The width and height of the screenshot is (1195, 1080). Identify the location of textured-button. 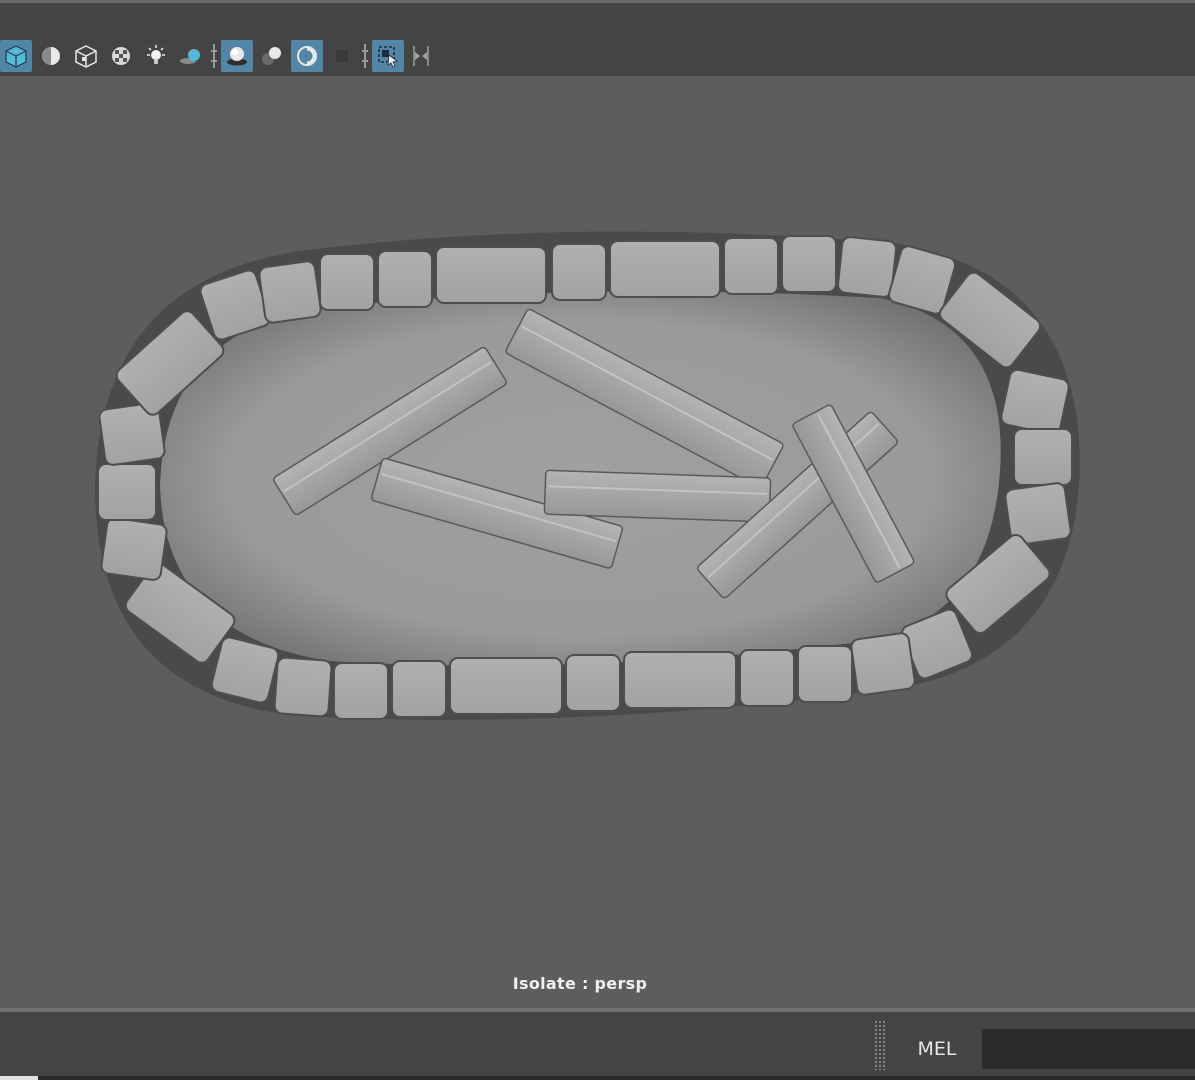
(121, 56).